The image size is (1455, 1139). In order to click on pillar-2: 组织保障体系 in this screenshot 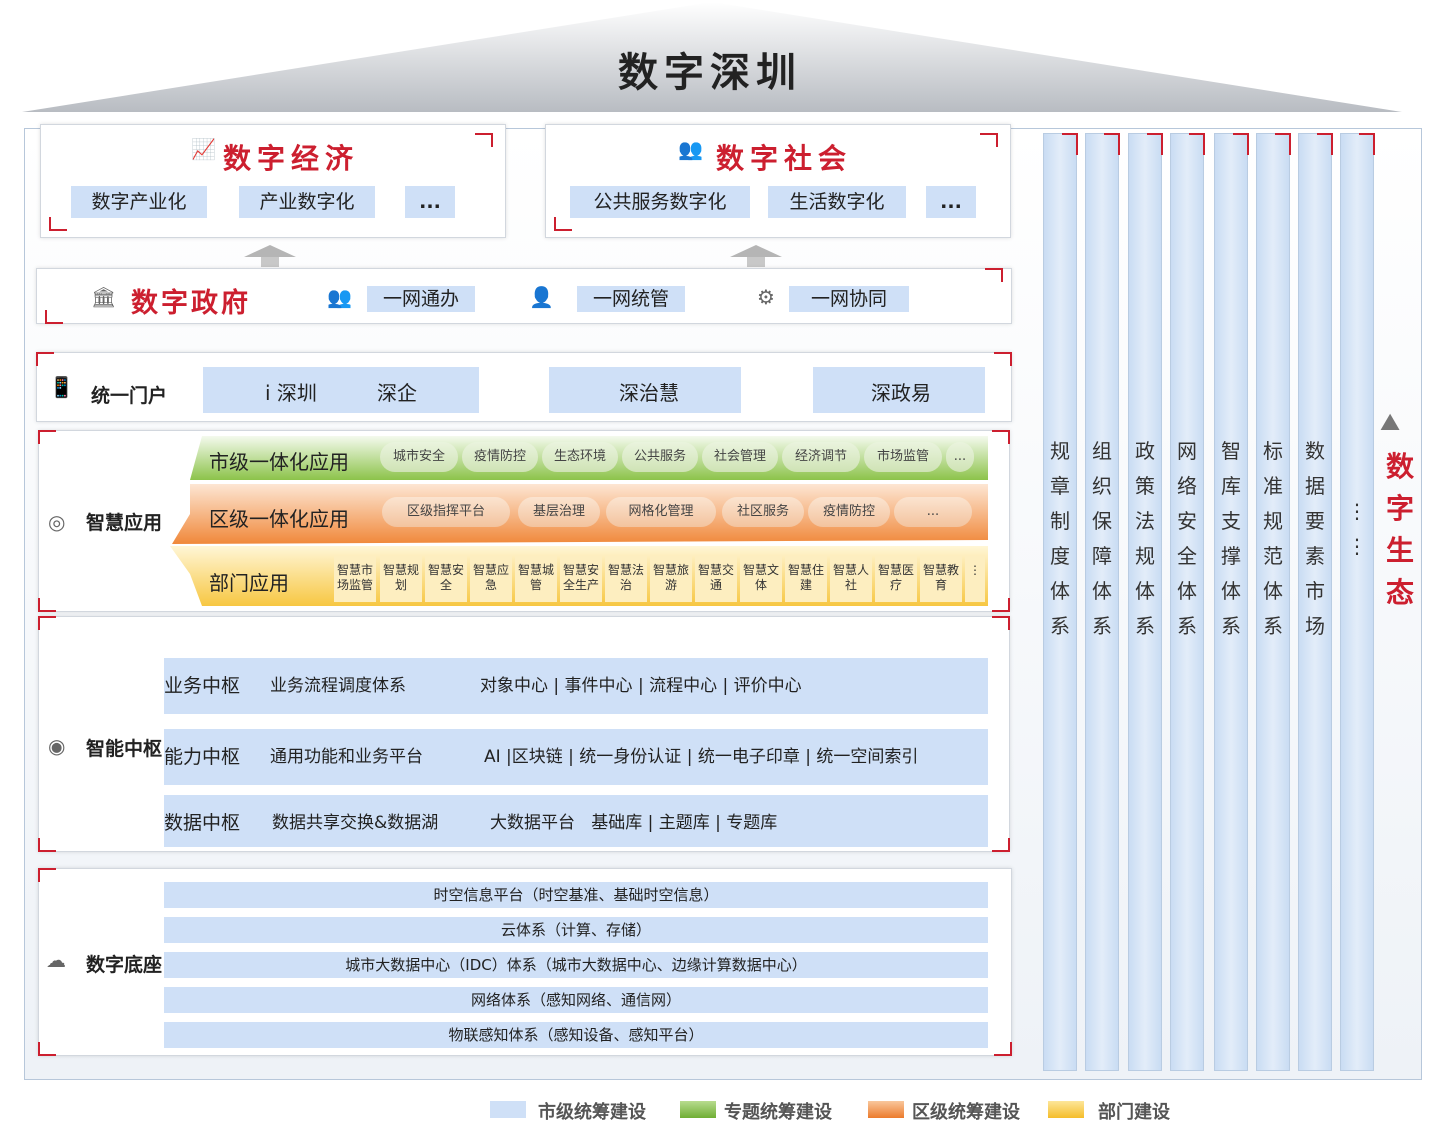, I will do `click(1102, 602)`.